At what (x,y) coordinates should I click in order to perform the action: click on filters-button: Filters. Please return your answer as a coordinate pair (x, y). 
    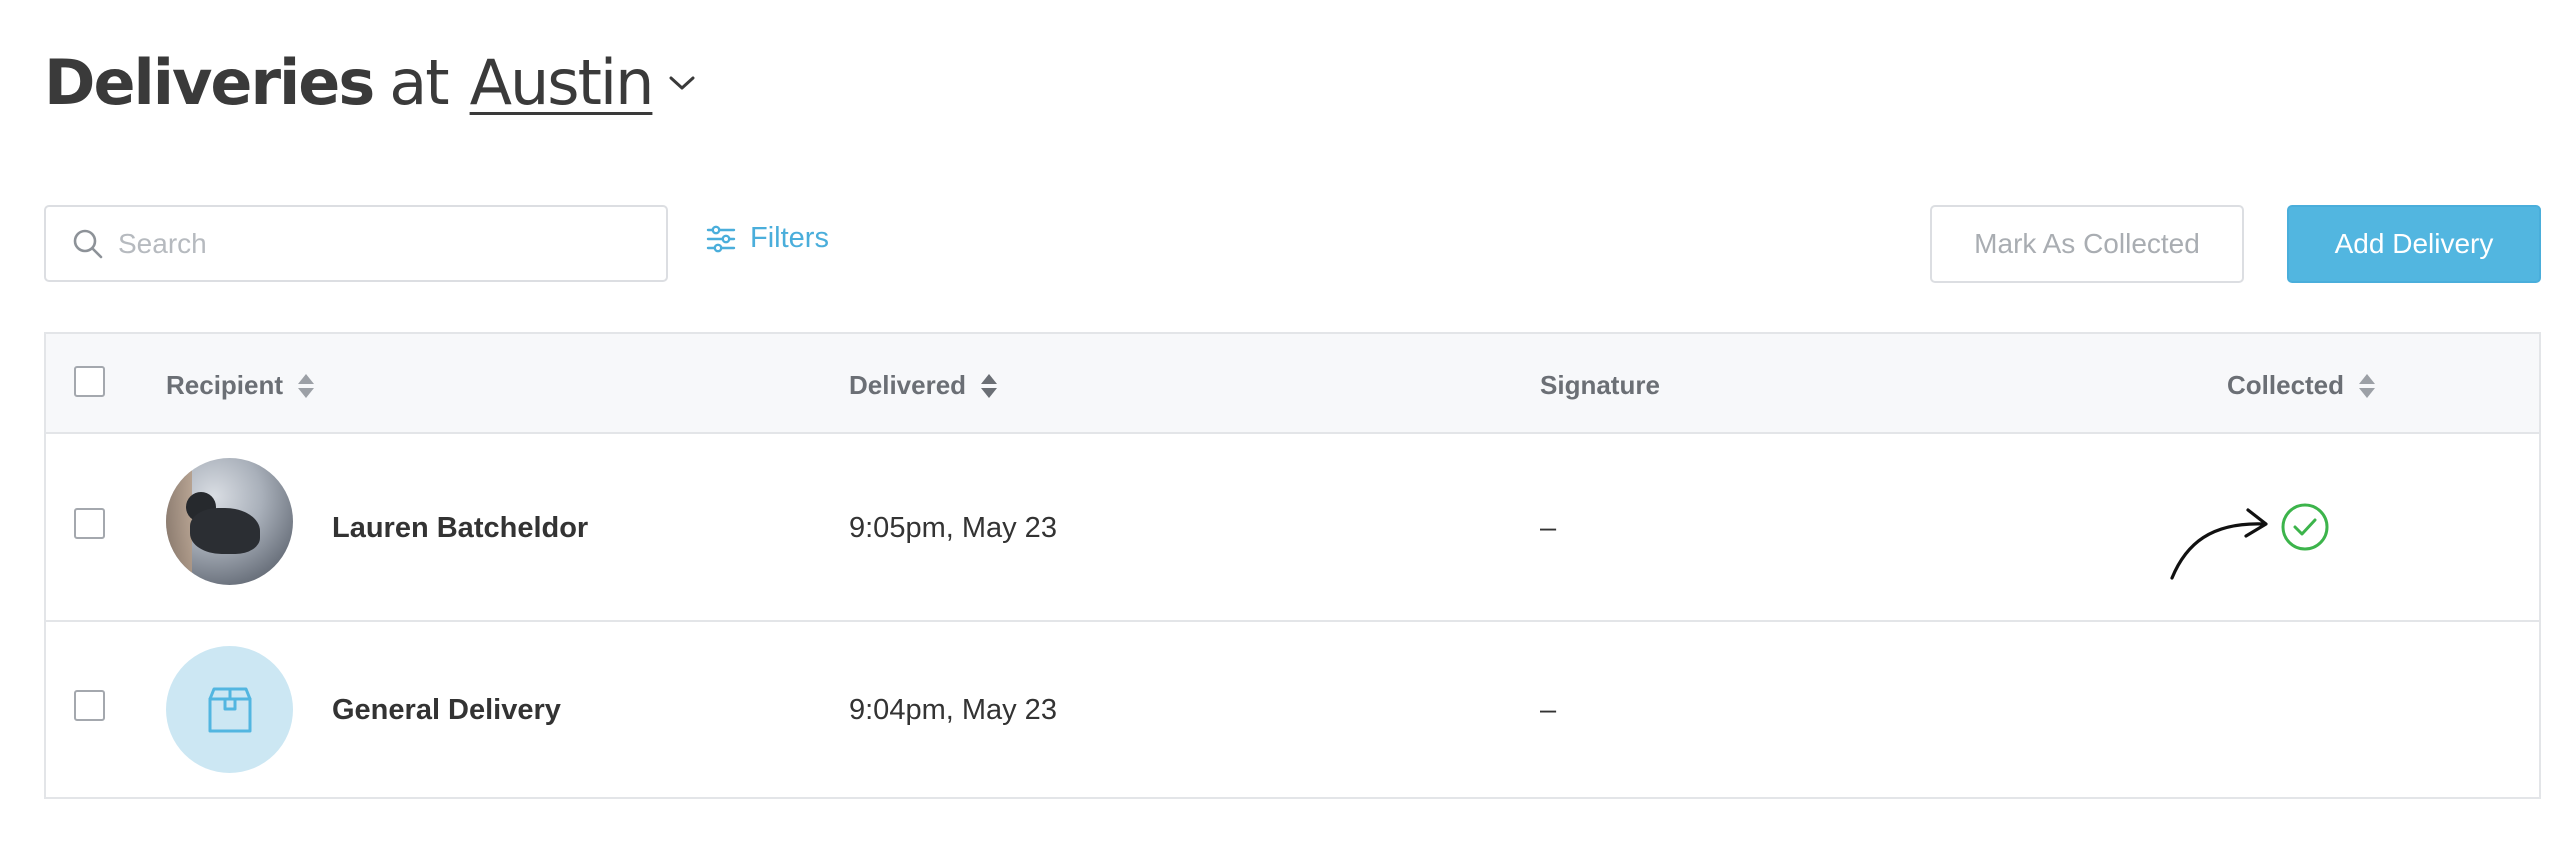
    Looking at the image, I should click on (767, 238).